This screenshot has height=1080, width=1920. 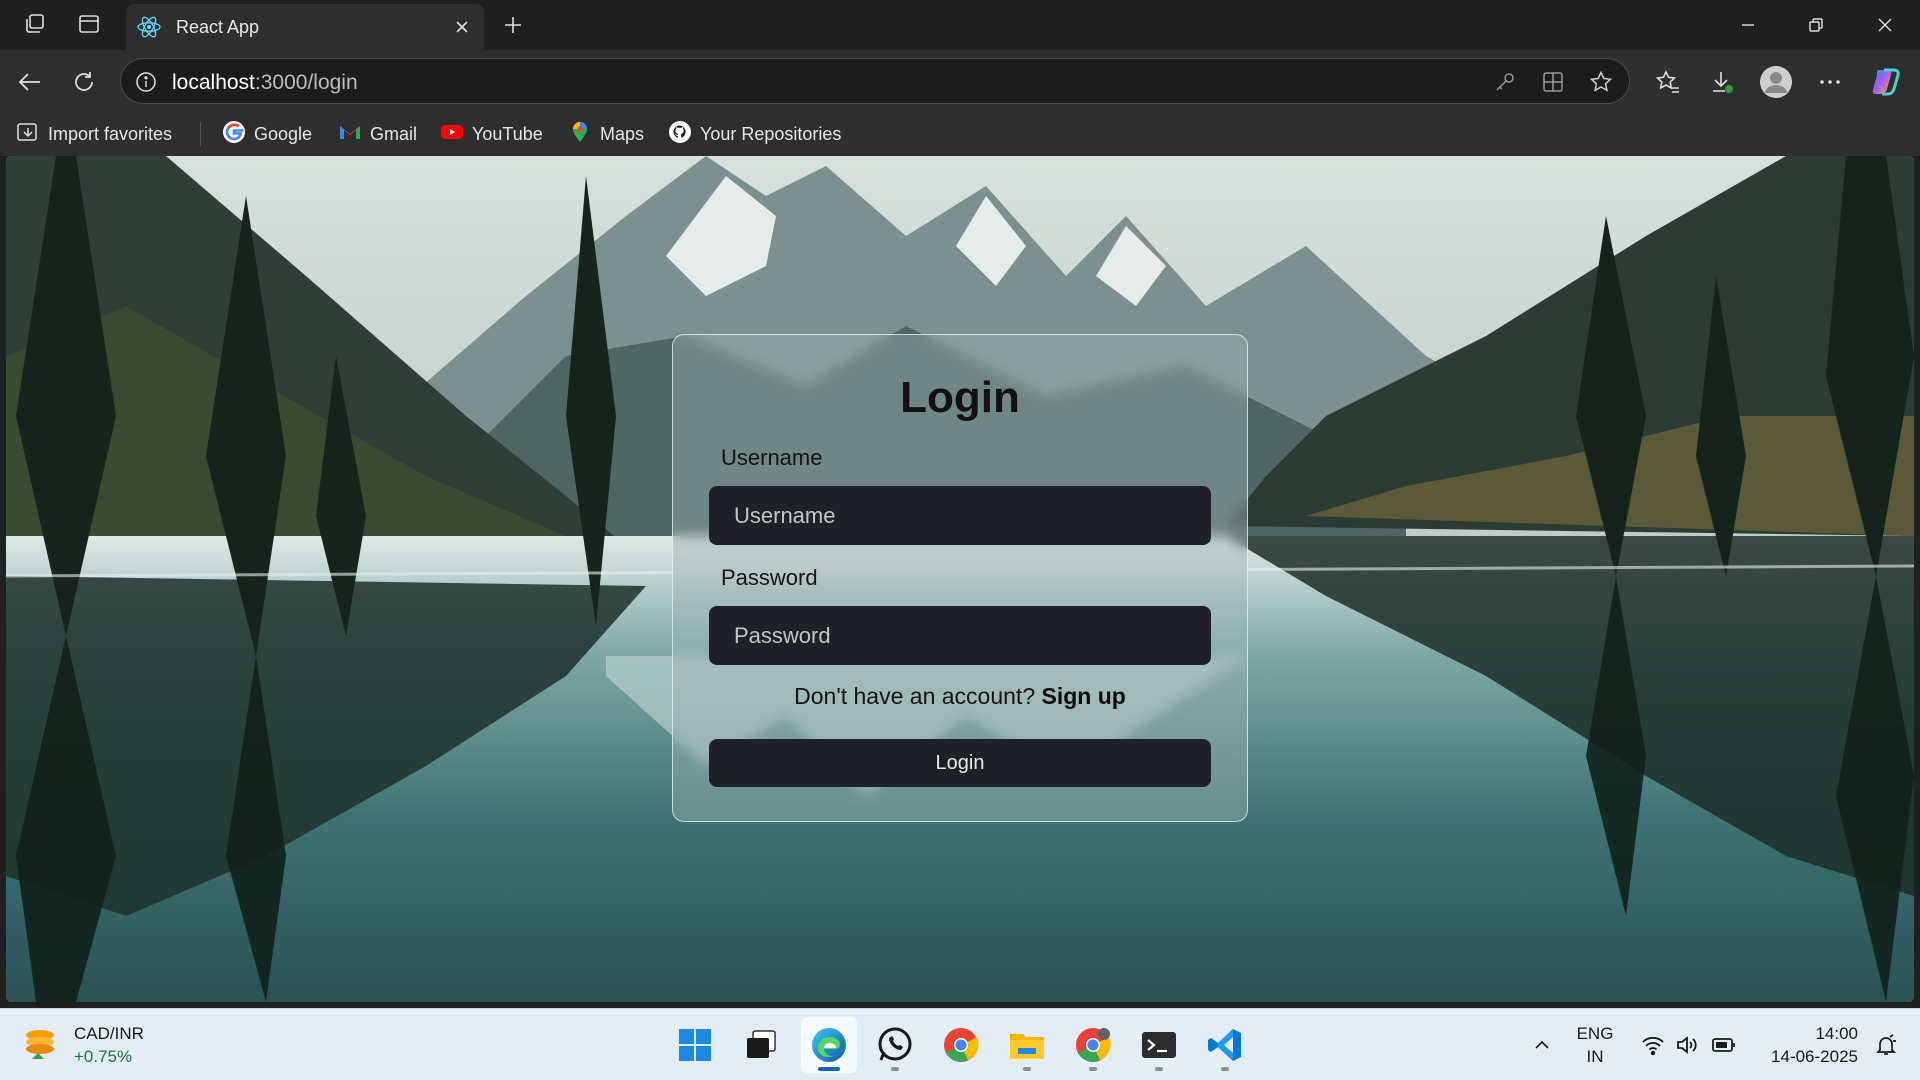 I want to click on signup-link: Sign up, so click(x=1084, y=696).